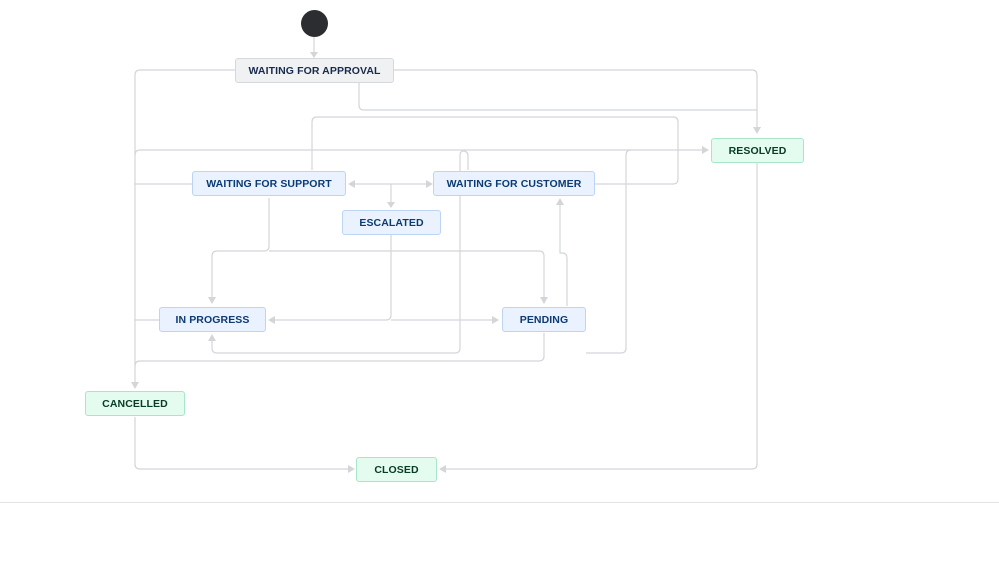 The height and width of the screenshot is (564, 999). What do you see at coordinates (184, 225) in the screenshot?
I see `transition-left-trunk` at bounding box center [184, 225].